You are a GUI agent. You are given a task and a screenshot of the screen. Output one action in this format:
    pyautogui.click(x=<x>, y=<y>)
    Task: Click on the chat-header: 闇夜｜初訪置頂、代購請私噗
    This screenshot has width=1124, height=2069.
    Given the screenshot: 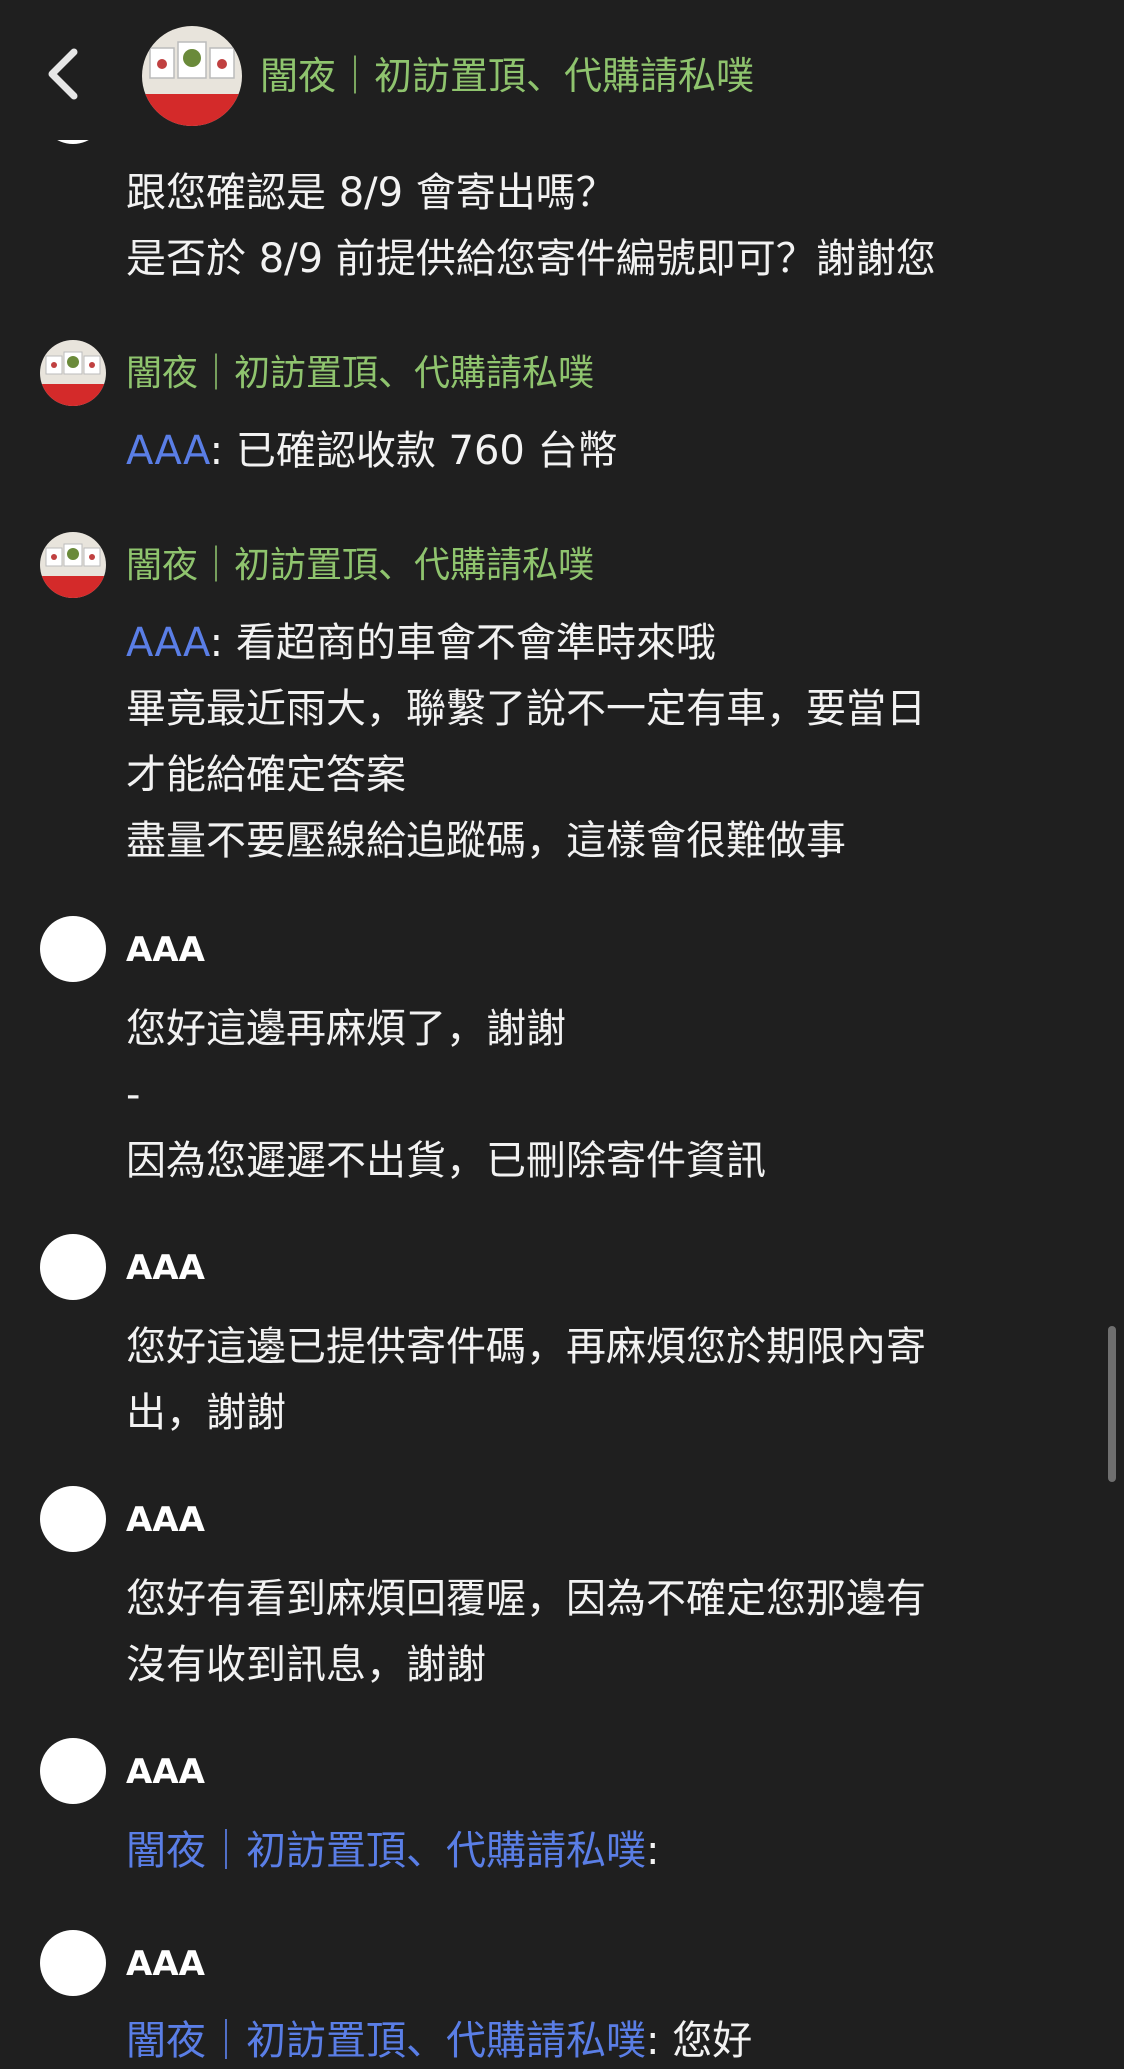 What is the action you would take?
    pyautogui.click(x=562, y=70)
    